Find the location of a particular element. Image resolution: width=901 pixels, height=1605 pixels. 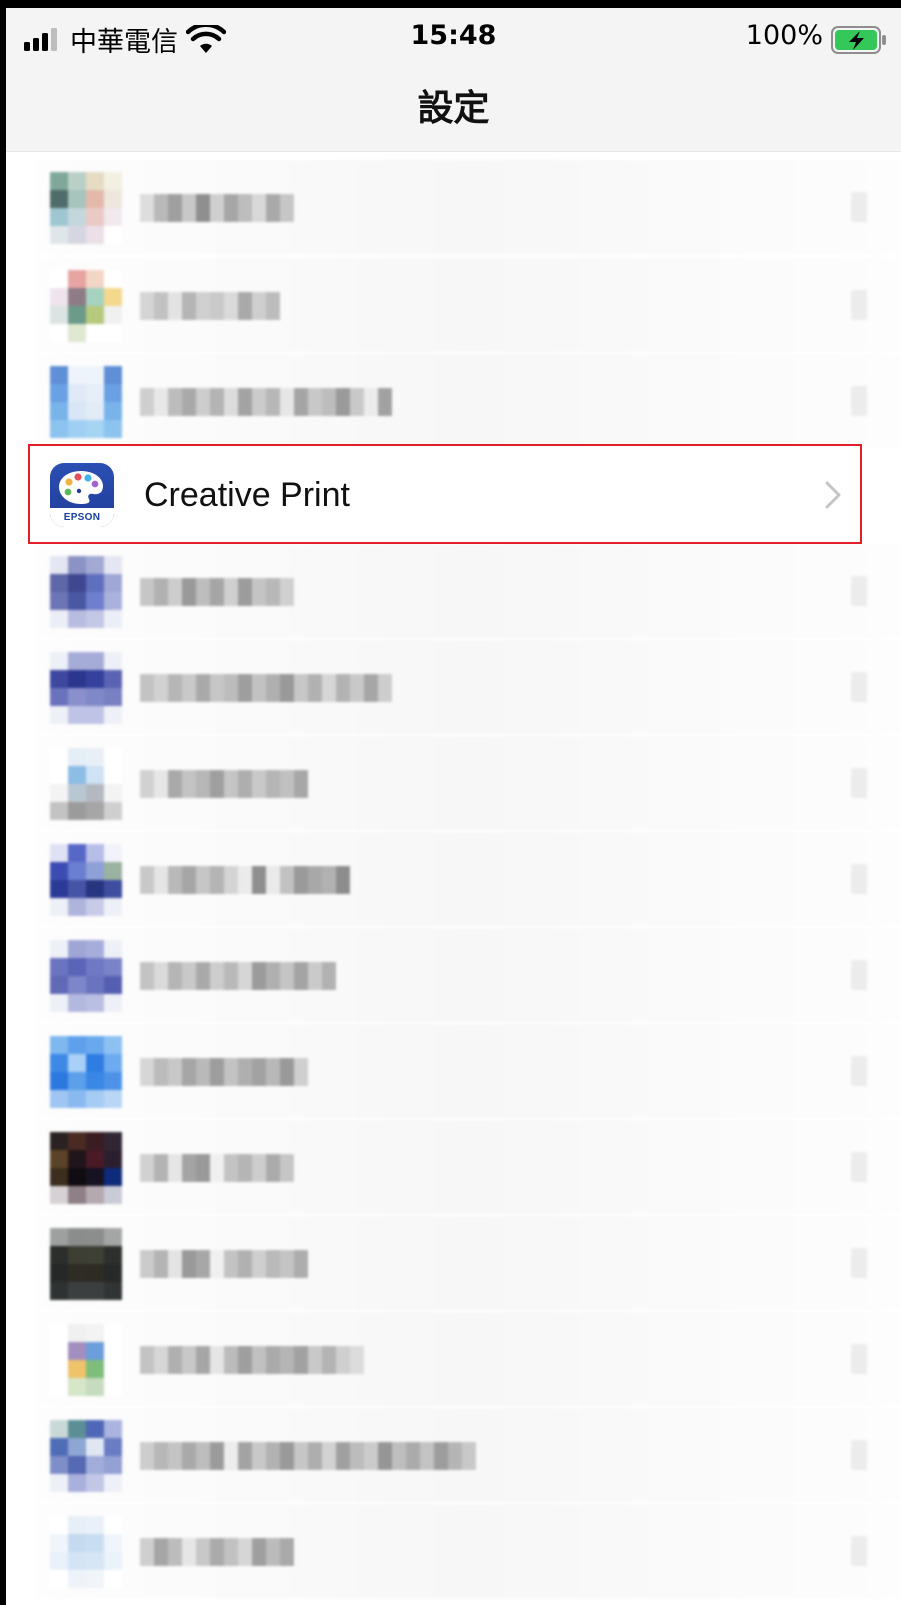

epson-creative-print-icon: EPSON is located at coordinates (82, 495).